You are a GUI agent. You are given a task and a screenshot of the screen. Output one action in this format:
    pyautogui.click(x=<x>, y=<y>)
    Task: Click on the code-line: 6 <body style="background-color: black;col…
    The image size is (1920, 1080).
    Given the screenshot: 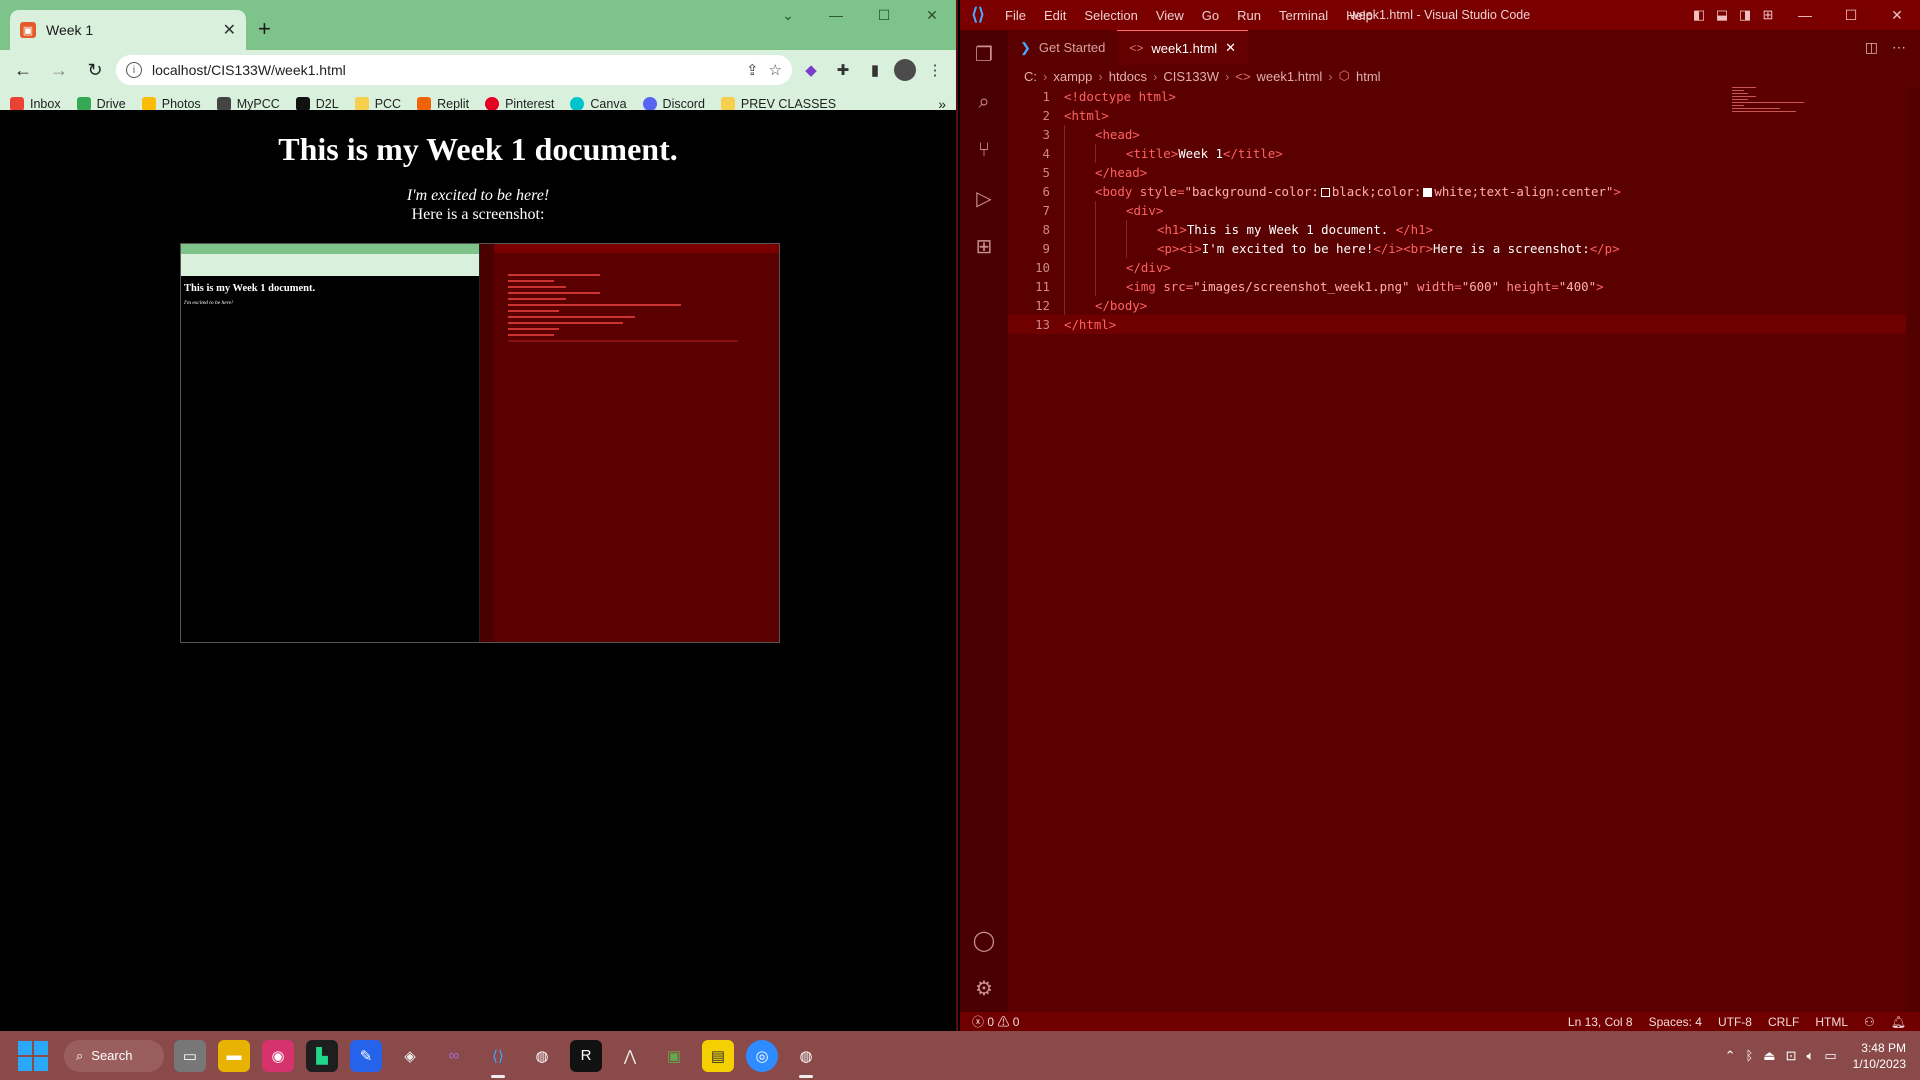 What is the action you would take?
    pyautogui.click(x=1464, y=191)
    